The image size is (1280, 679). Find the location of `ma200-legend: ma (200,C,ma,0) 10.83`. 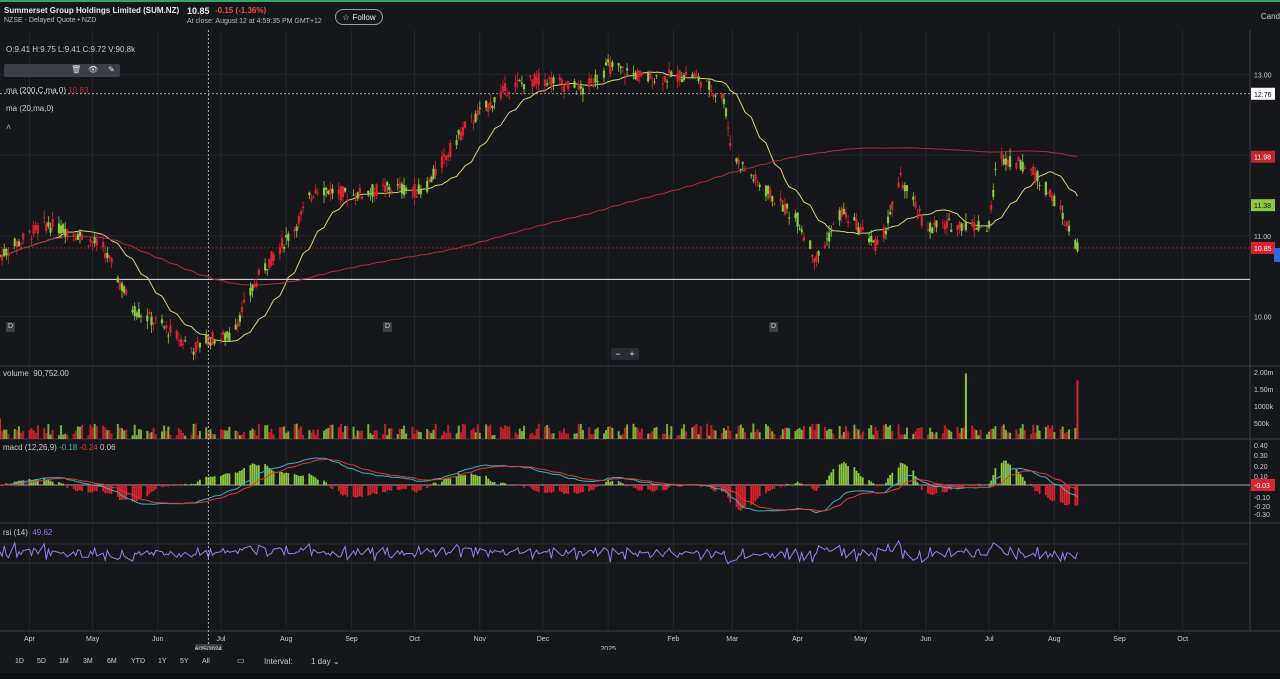

ma200-legend: ma (200,C,ma,0) 10.83 is located at coordinates (47, 90).